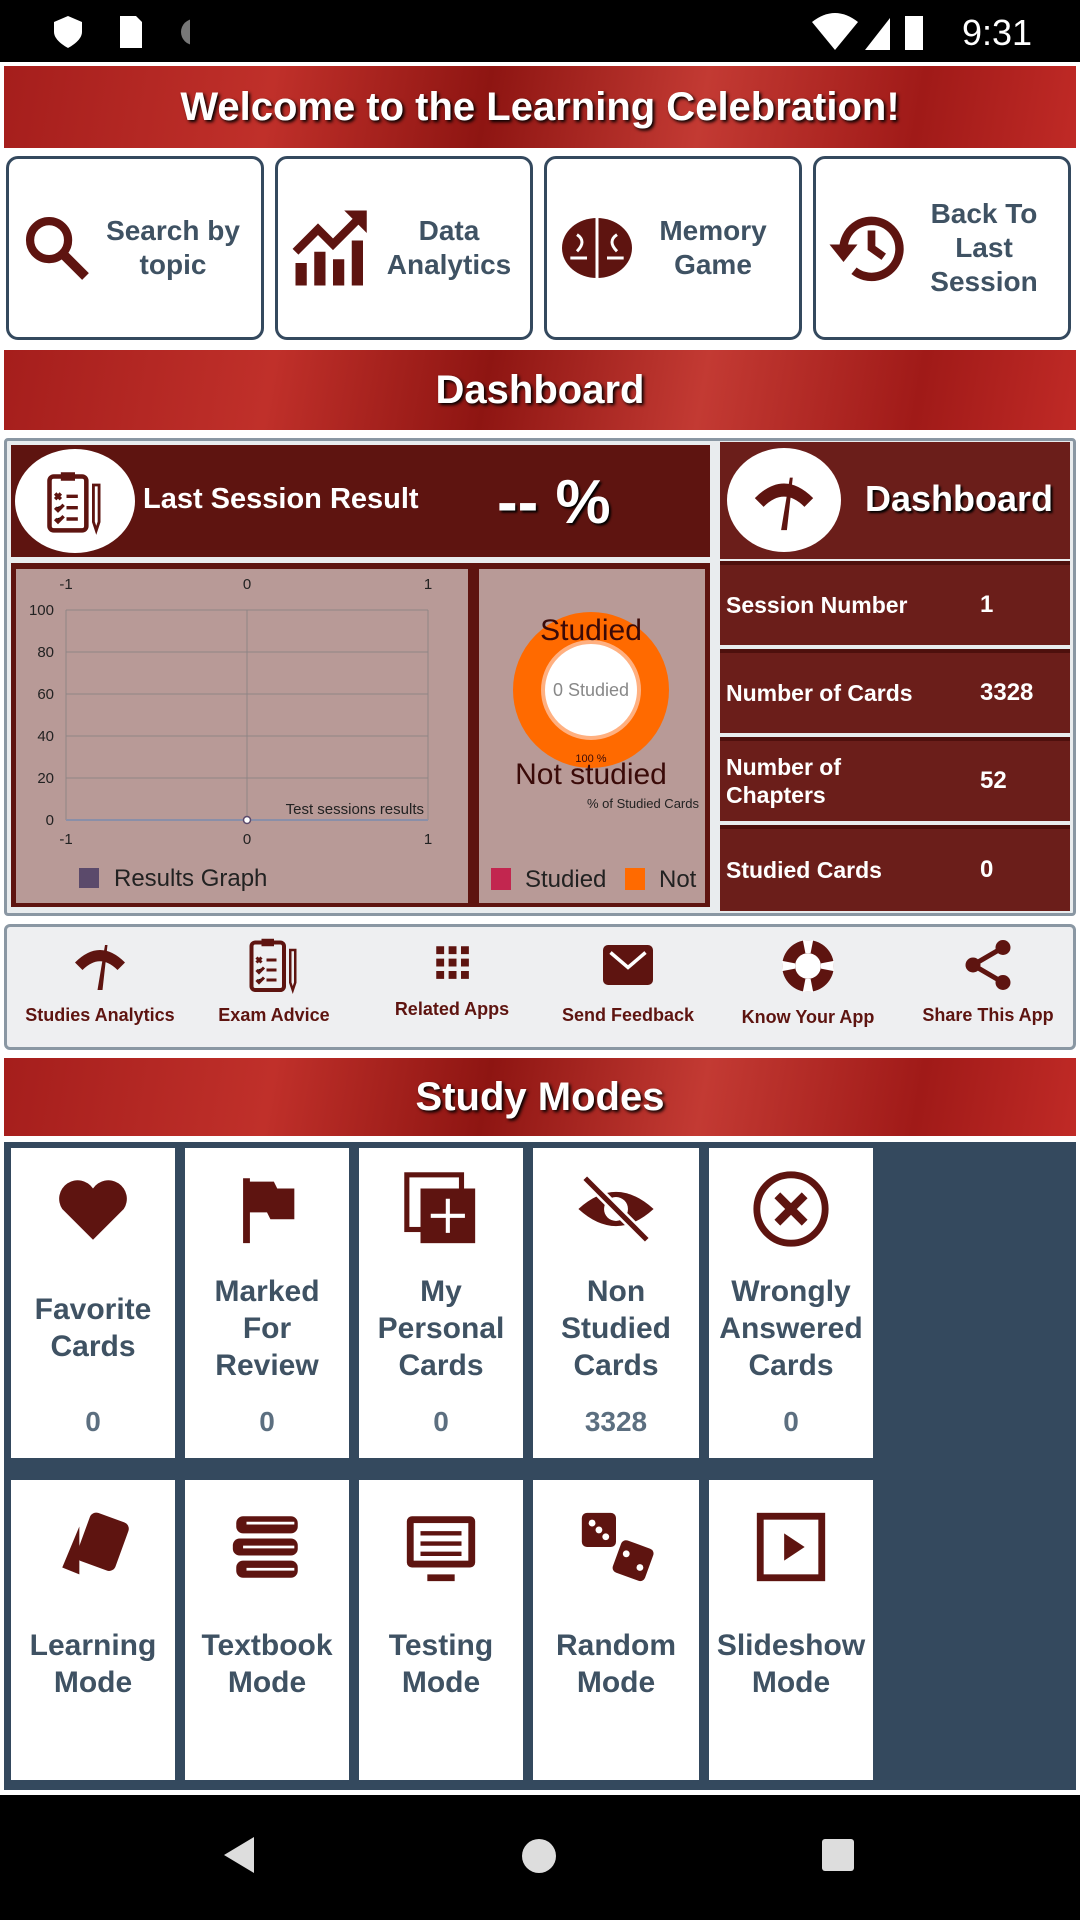 Image resolution: width=1080 pixels, height=1920 pixels. I want to click on recents-nav-button, so click(838, 1855).